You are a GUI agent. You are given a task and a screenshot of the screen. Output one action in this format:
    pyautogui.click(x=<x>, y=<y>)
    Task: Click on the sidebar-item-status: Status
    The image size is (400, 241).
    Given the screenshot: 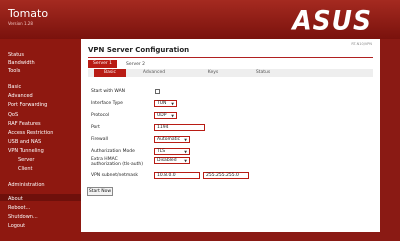 What is the action you would take?
    pyautogui.click(x=16, y=55)
    